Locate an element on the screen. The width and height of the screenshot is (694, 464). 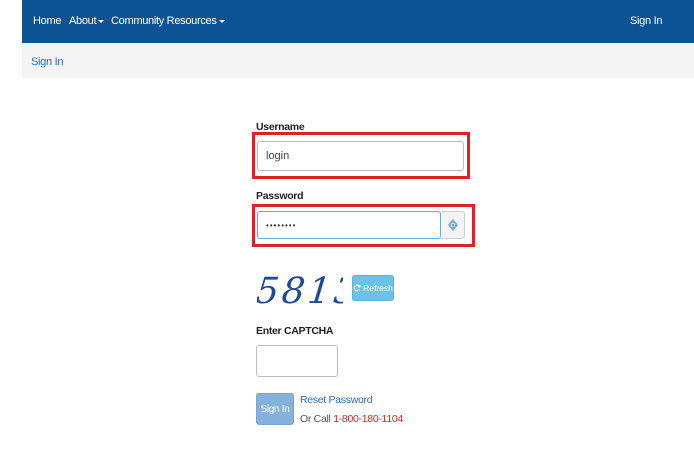
sign-in-button: Sign In is located at coordinates (275, 409).